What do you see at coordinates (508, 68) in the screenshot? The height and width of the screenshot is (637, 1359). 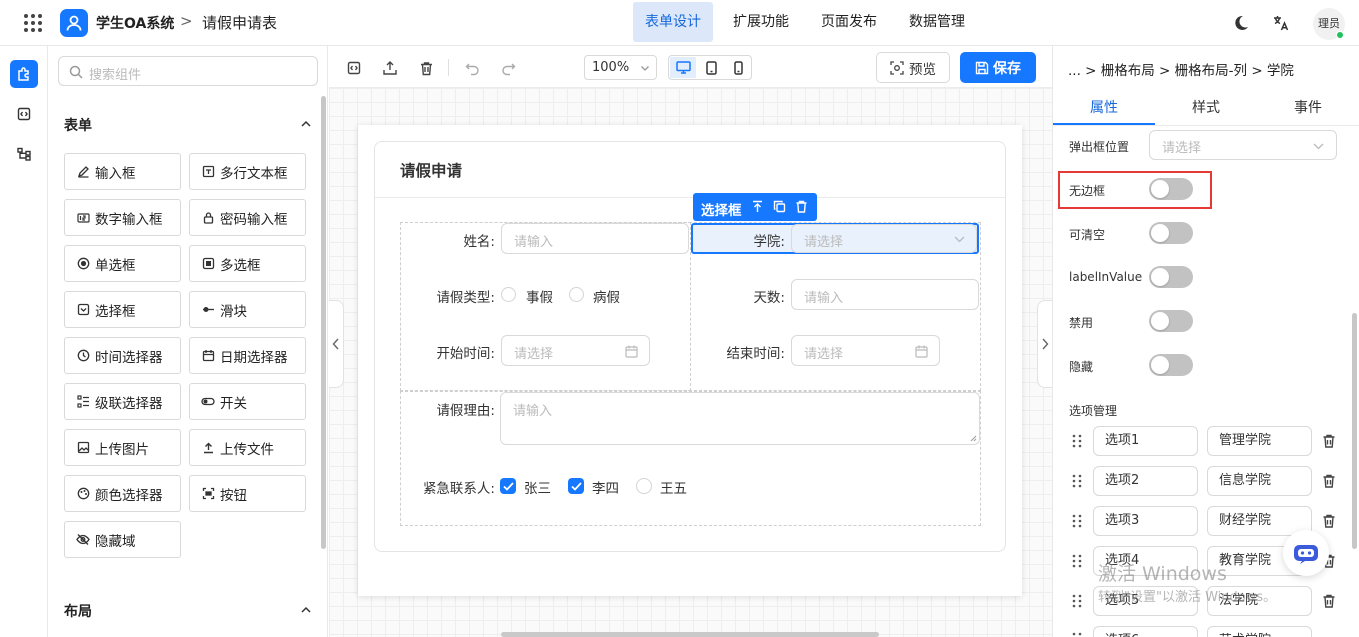 I see `redo-icon` at bounding box center [508, 68].